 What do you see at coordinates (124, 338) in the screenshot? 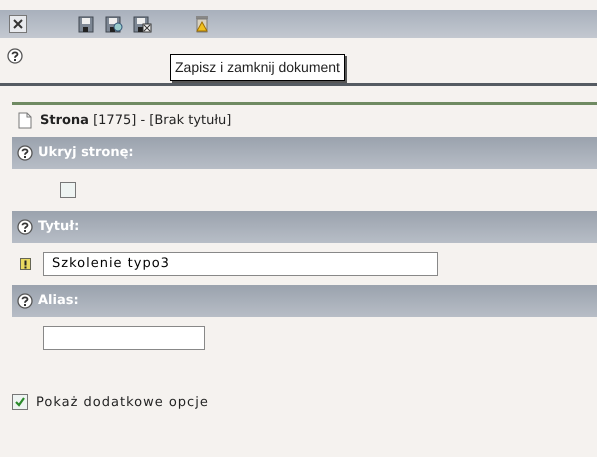
I see `input-field` at bounding box center [124, 338].